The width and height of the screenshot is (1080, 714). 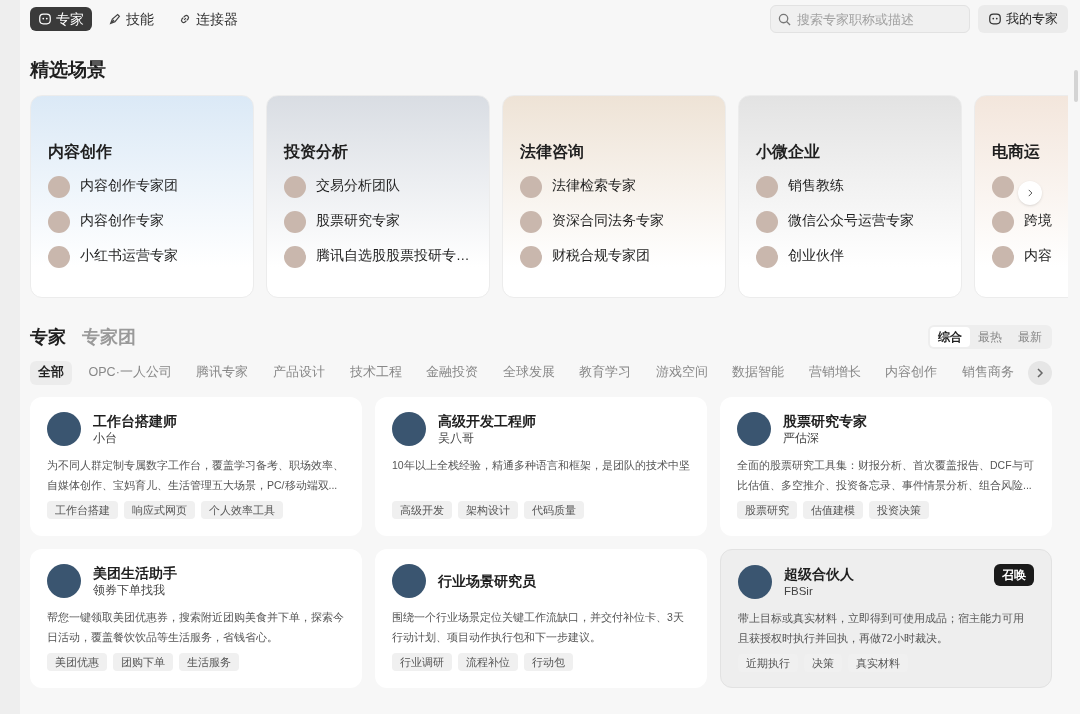 What do you see at coordinates (1023, 19) in the screenshot?
I see `my-experts-button: 我的专家` at bounding box center [1023, 19].